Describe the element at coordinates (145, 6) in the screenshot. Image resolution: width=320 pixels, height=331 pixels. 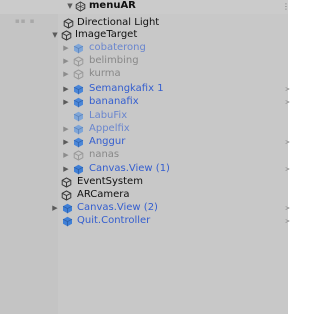
I see `scene-row-menuar: ▼ menuAR ⋮` at that location.